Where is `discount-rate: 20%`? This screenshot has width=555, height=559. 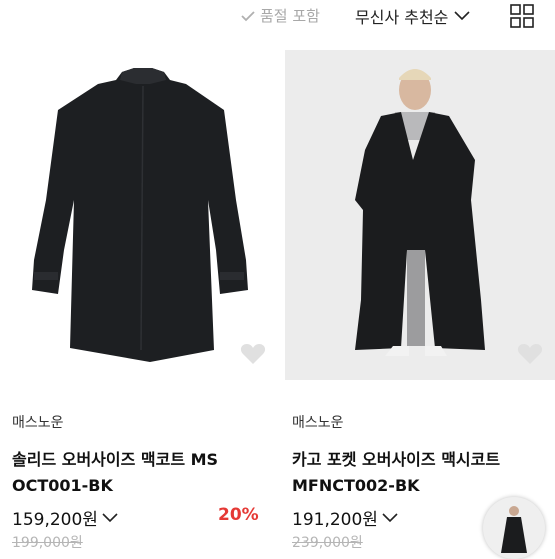 discount-rate: 20% is located at coordinates (238, 515).